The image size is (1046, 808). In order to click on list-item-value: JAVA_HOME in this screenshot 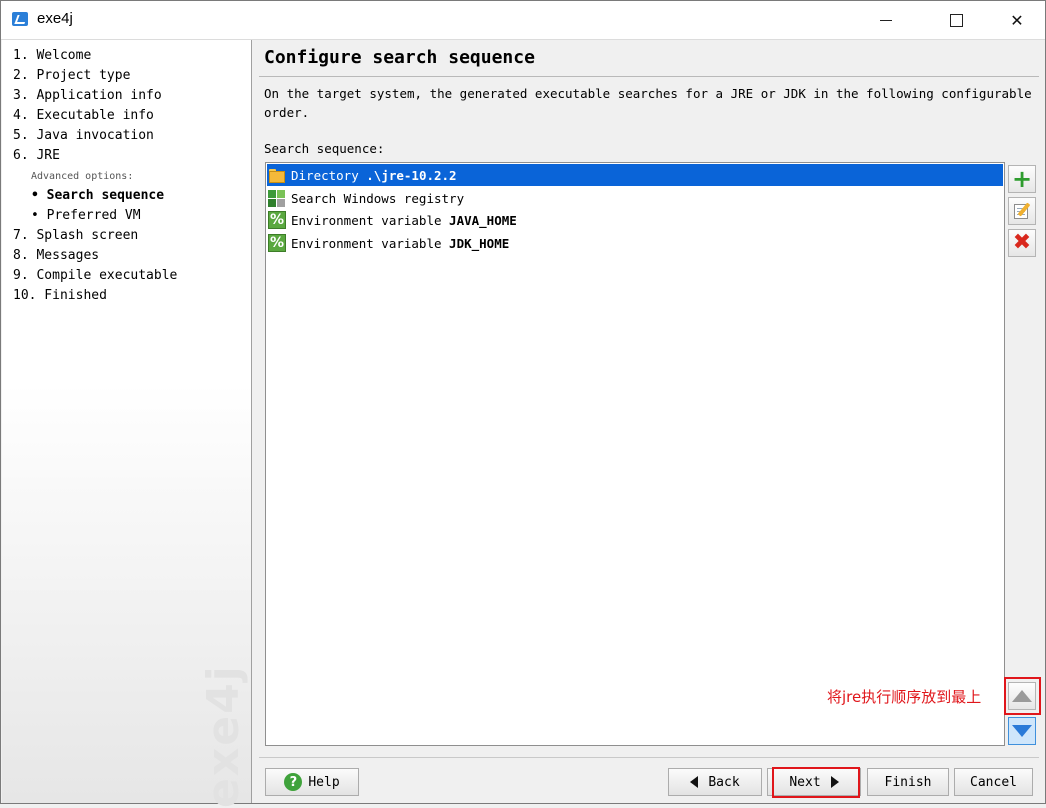, I will do `click(483, 220)`.